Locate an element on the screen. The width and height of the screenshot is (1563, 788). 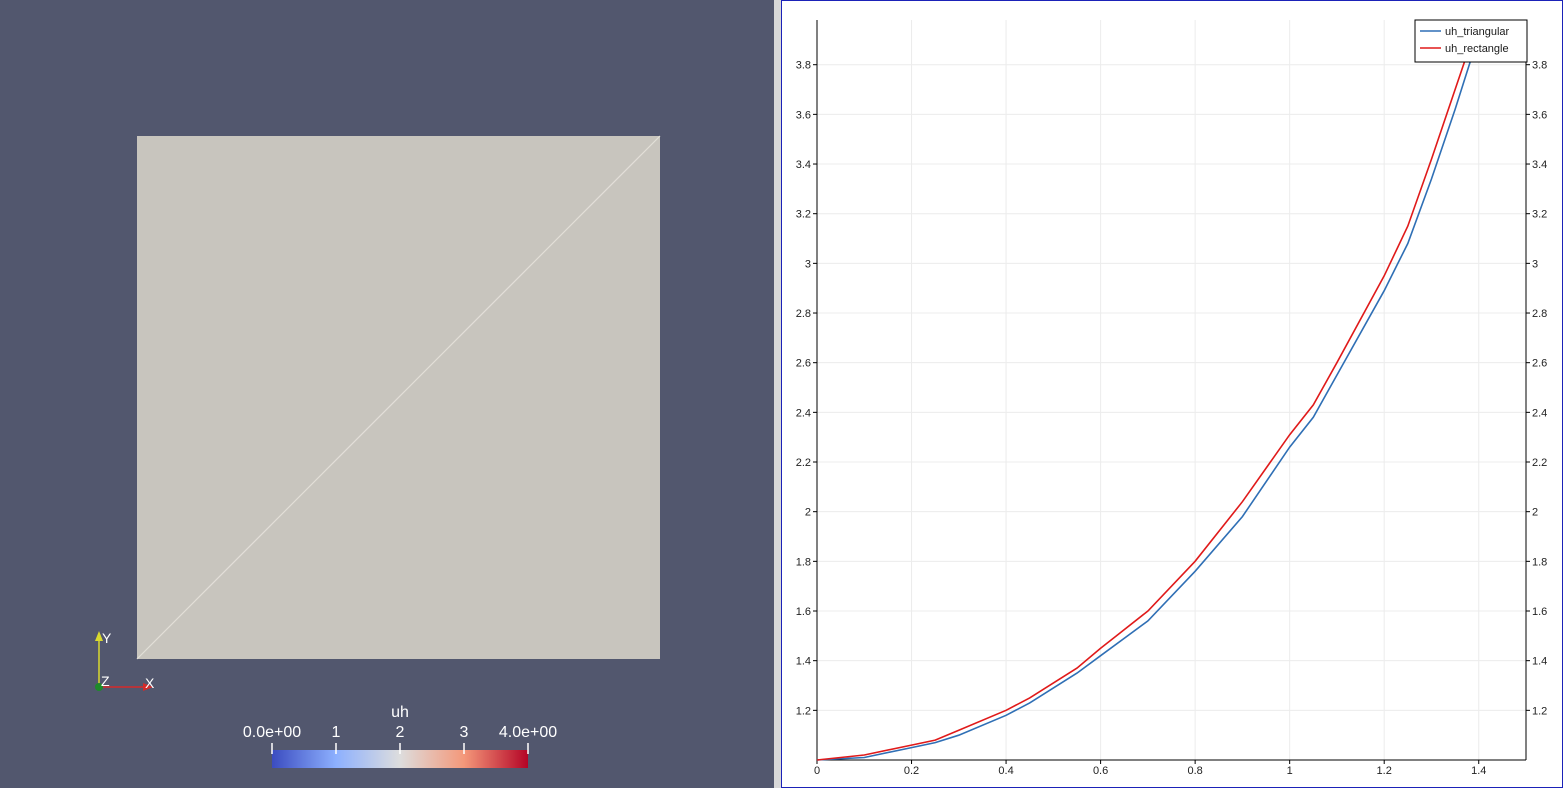
x-tick-label: 0.8 is located at coordinates (1194, 771).